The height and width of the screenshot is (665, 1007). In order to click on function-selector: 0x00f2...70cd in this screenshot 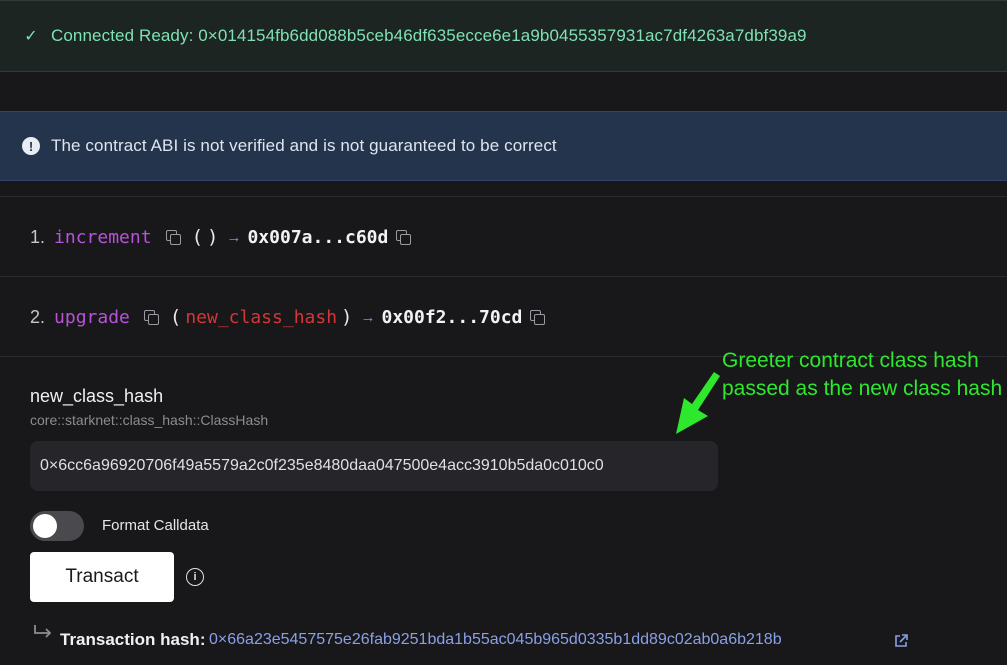, I will do `click(452, 317)`.